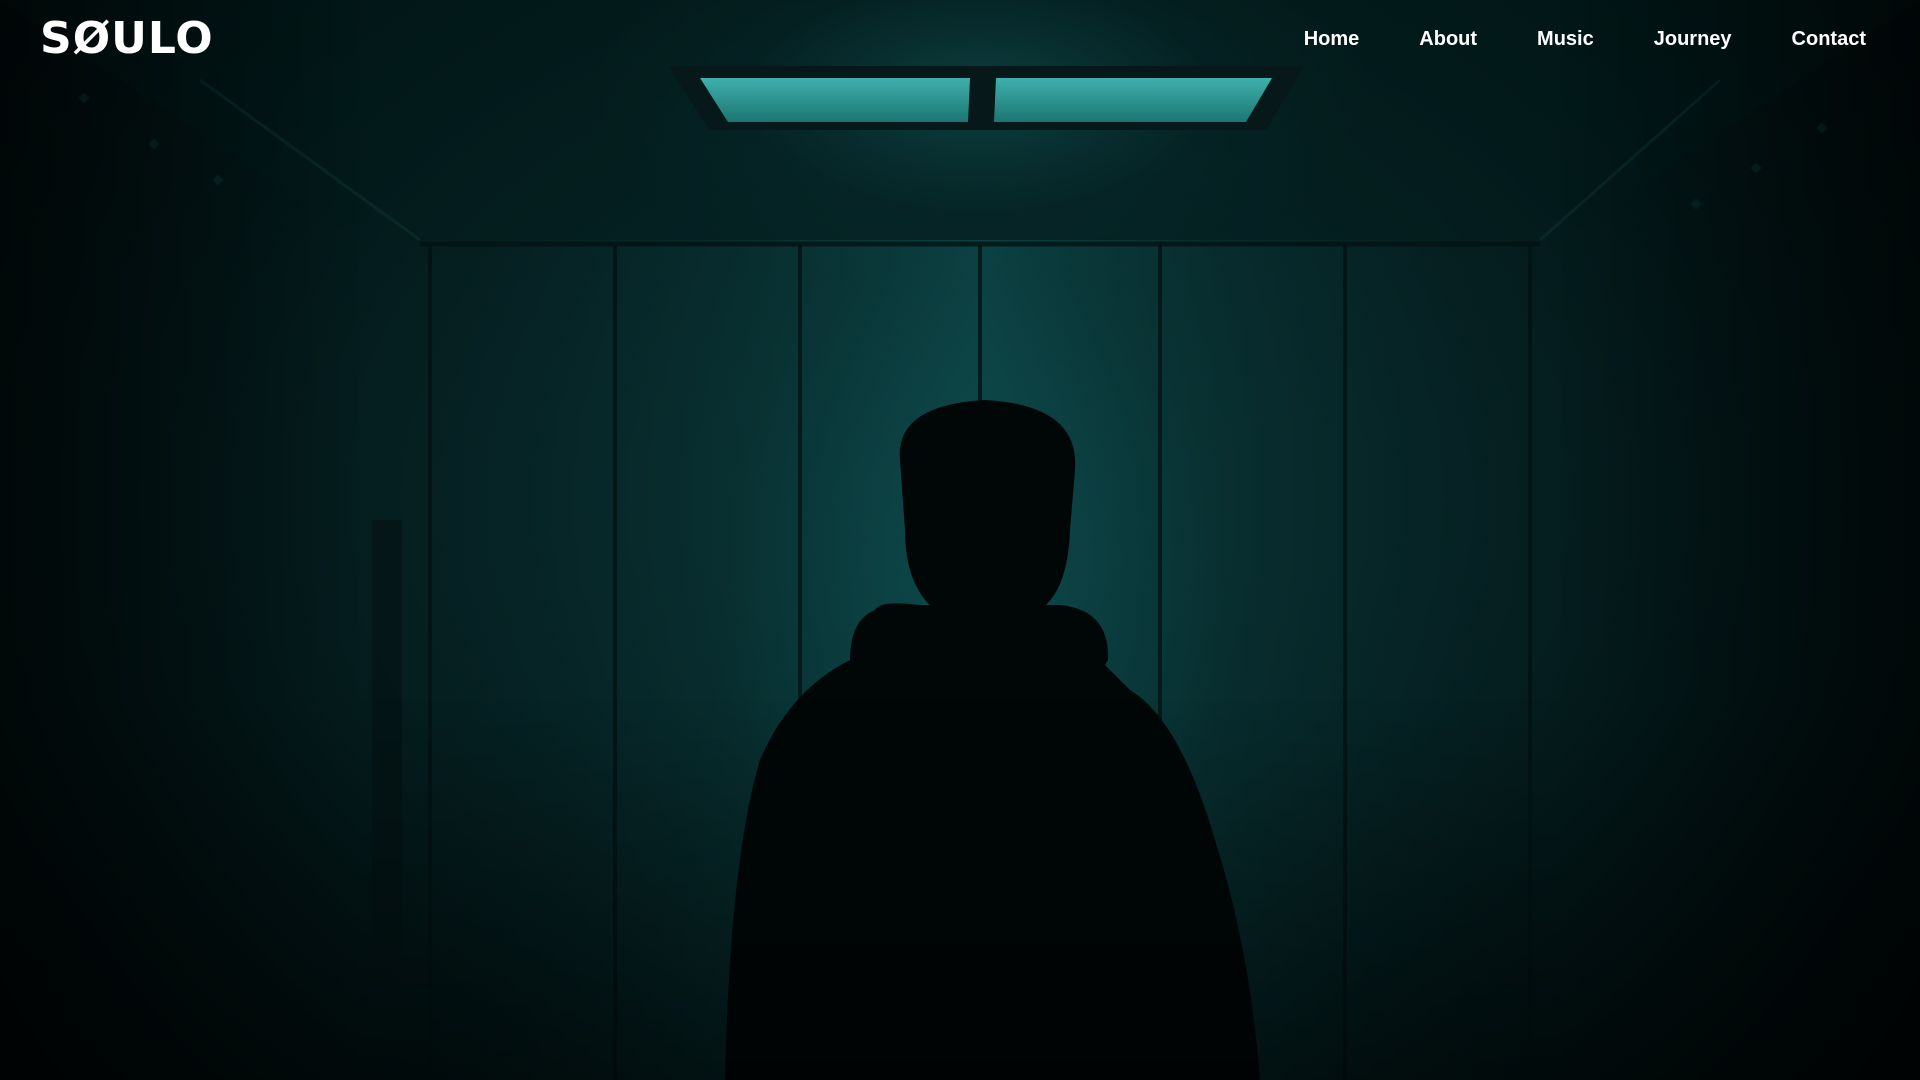  I want to click on nav-item-home: Home, so click(1332, 39).